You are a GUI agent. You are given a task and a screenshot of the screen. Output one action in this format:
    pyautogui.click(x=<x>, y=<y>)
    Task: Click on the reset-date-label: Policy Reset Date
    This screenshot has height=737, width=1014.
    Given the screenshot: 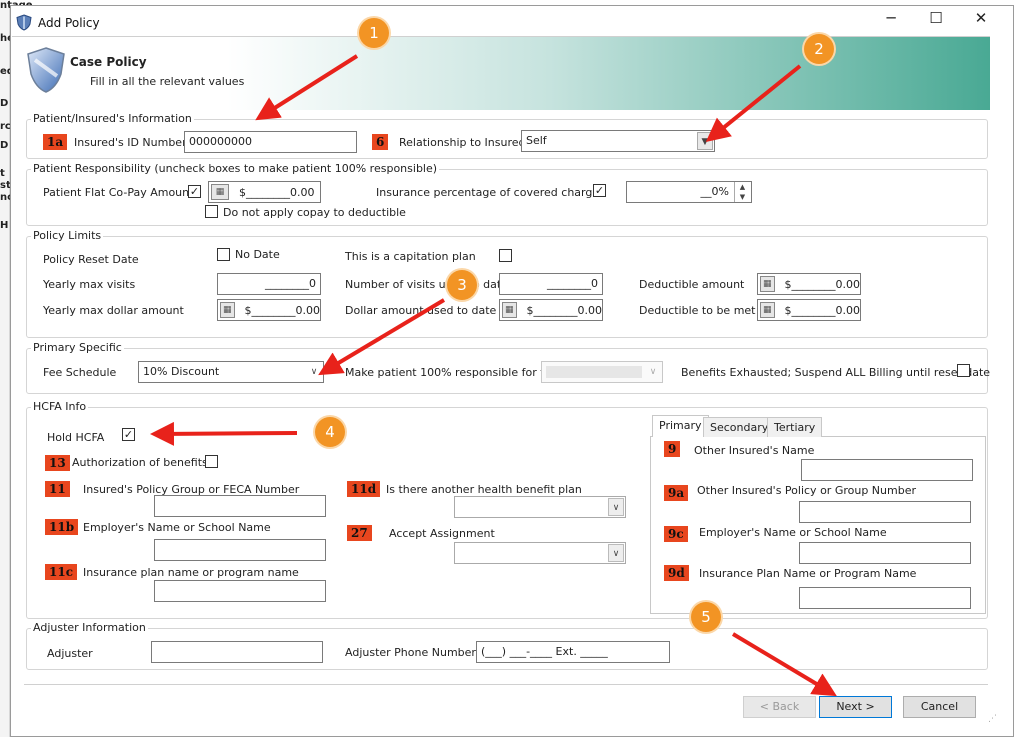 What is the action you would take?
    pyautogui.click(x=91, y=259)
    